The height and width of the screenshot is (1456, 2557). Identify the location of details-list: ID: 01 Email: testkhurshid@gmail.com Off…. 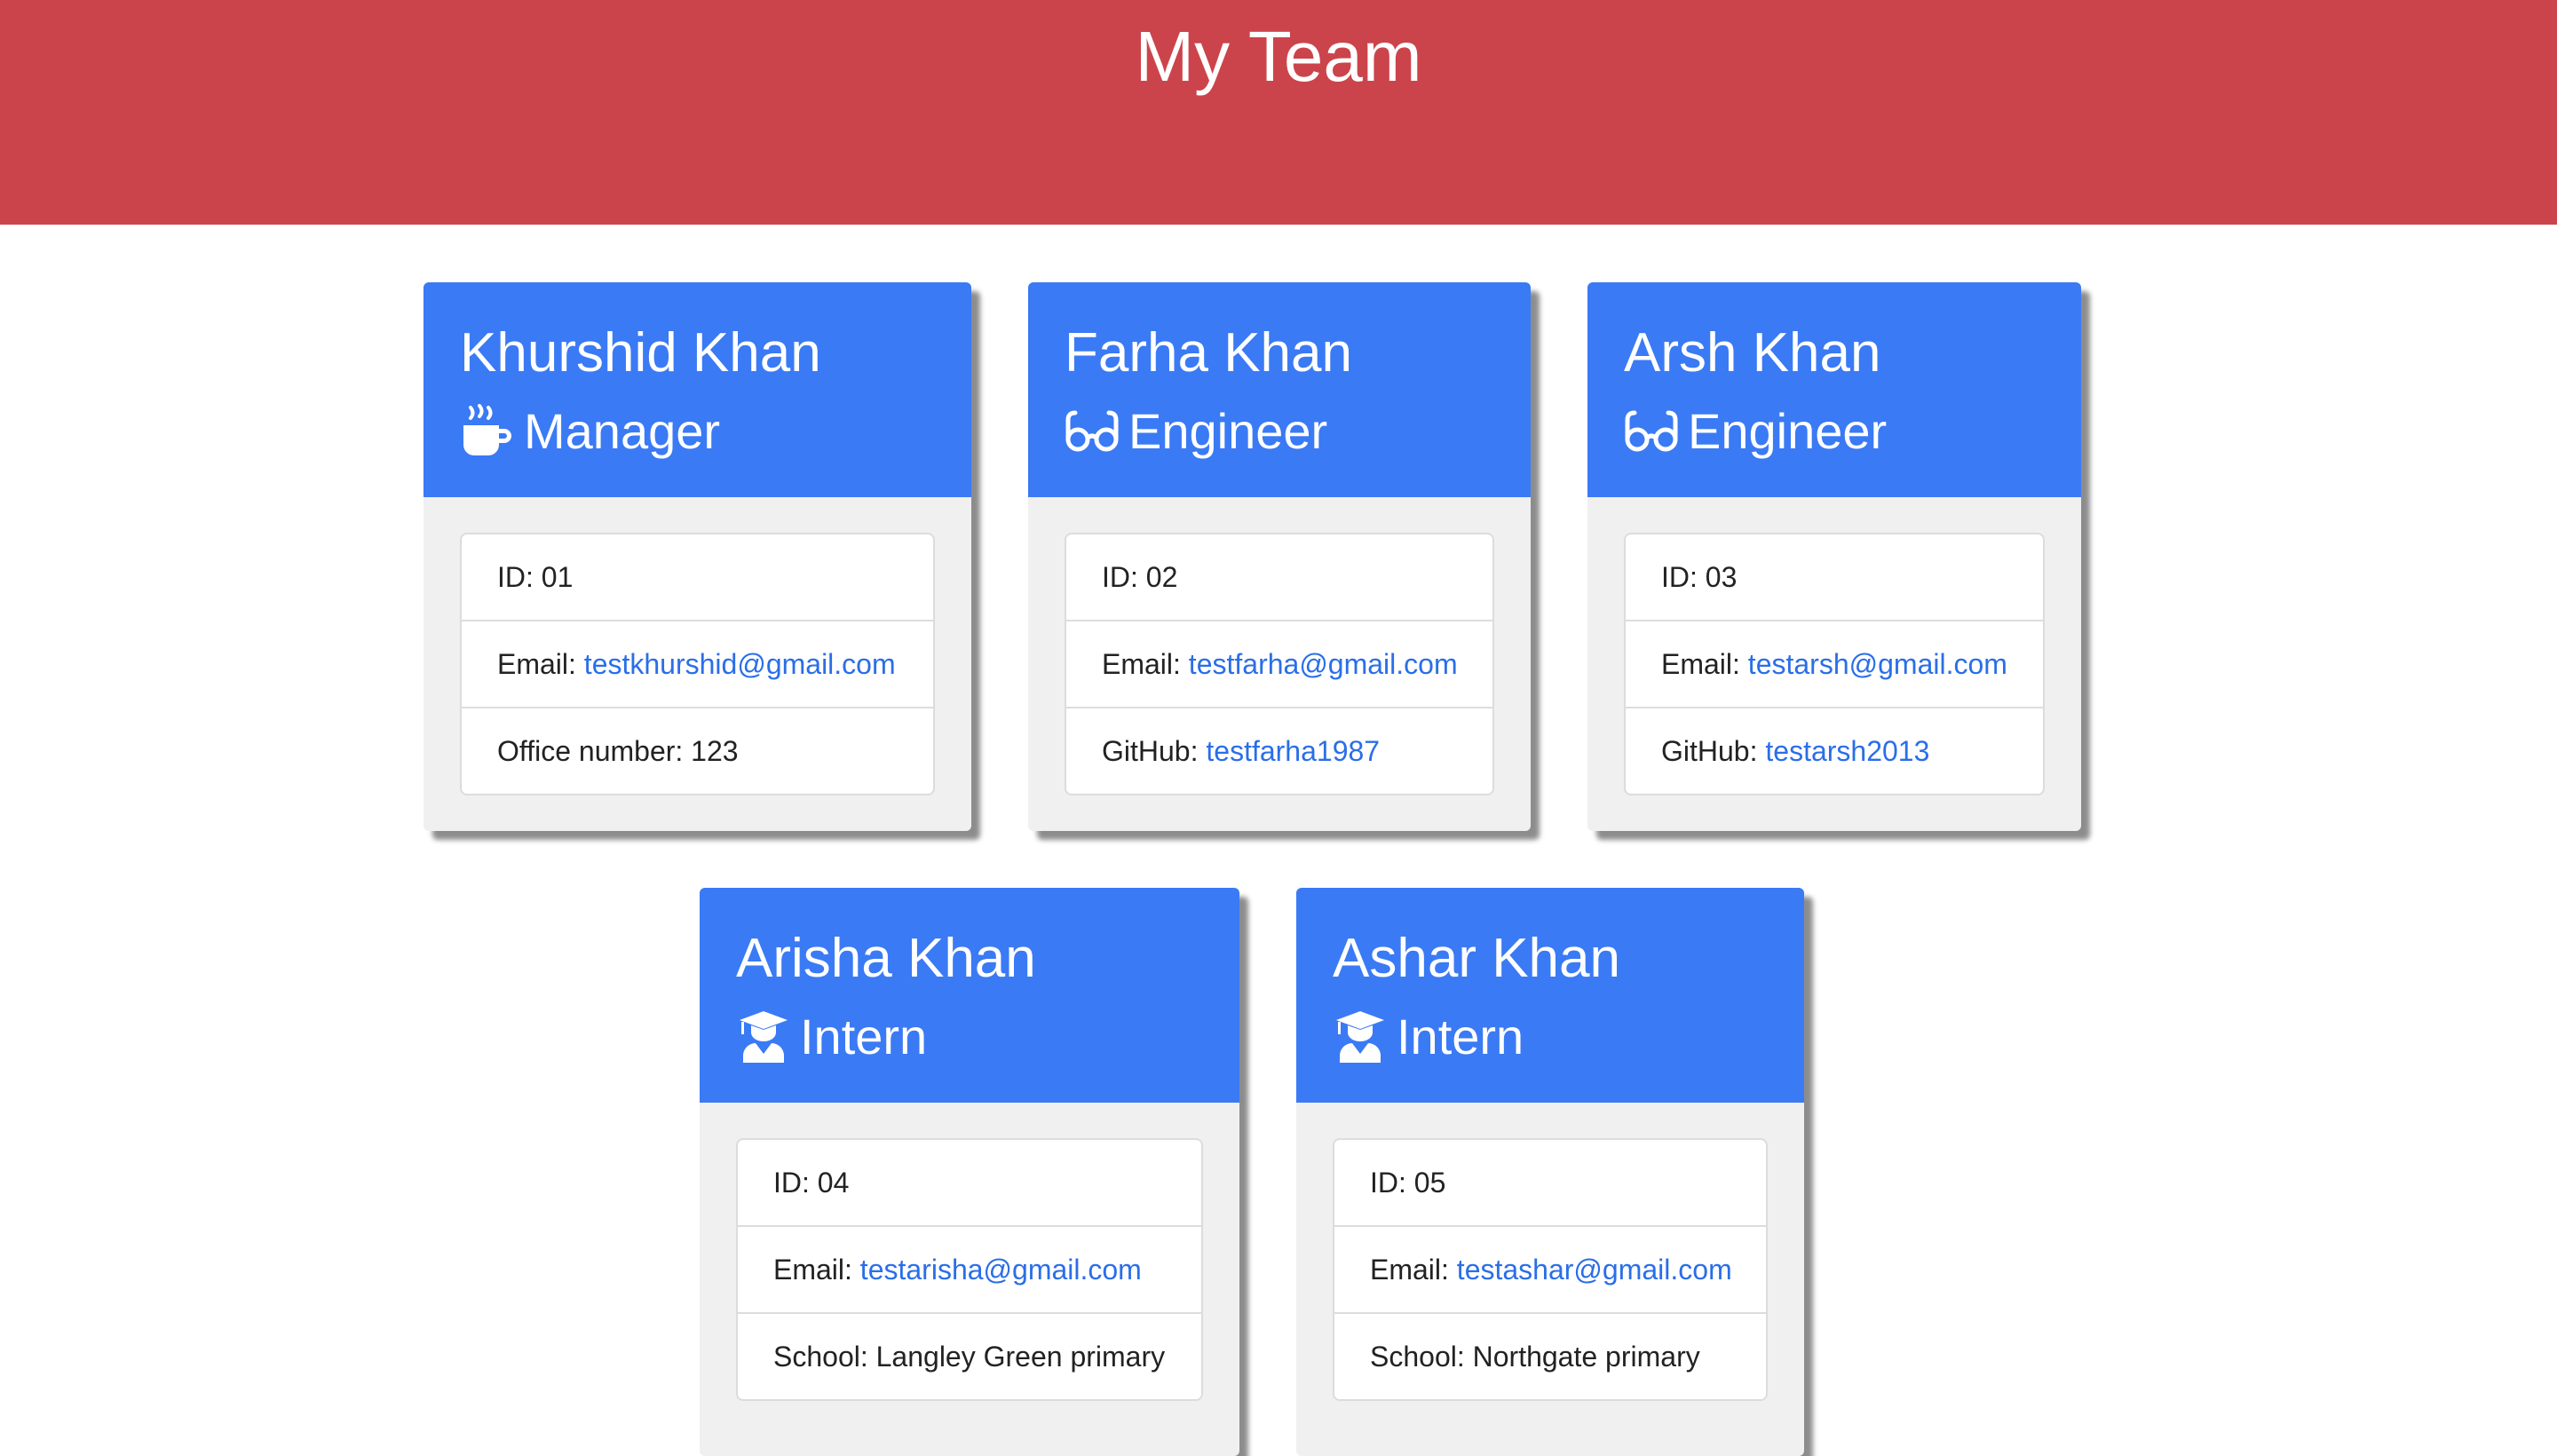
(697, 664).